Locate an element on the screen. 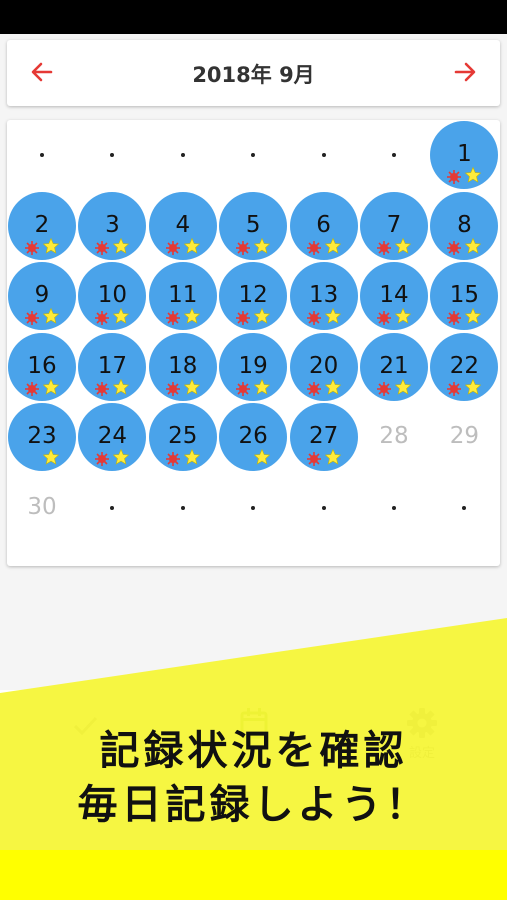 This screenshot has height=900, width=507. day-cell-8: 8 is located at coordinates (464, 226).